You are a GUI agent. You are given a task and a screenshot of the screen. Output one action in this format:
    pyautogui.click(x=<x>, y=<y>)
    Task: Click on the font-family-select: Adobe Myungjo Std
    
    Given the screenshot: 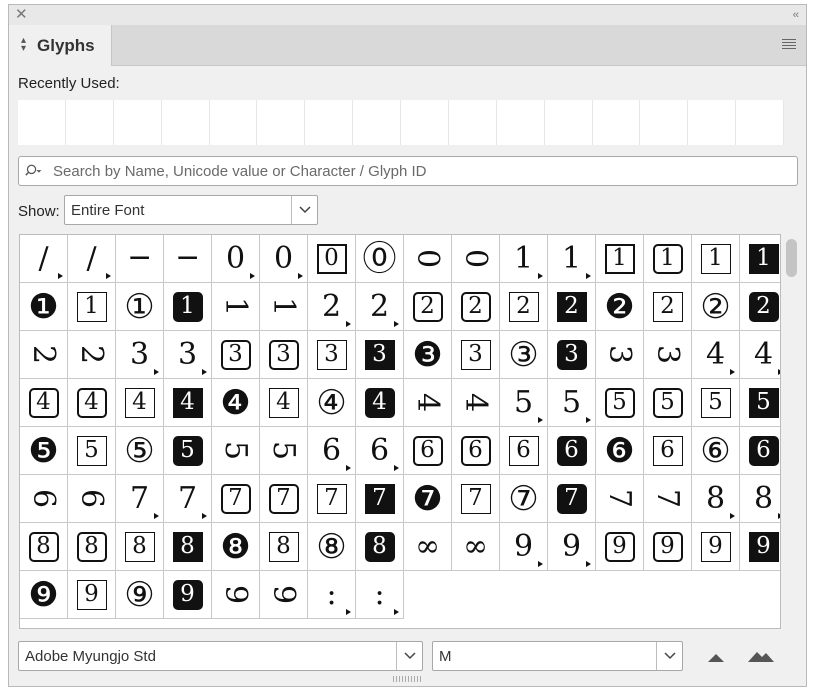 What is the action you would take?
    pyautogui.click(x=220, y=656)
    